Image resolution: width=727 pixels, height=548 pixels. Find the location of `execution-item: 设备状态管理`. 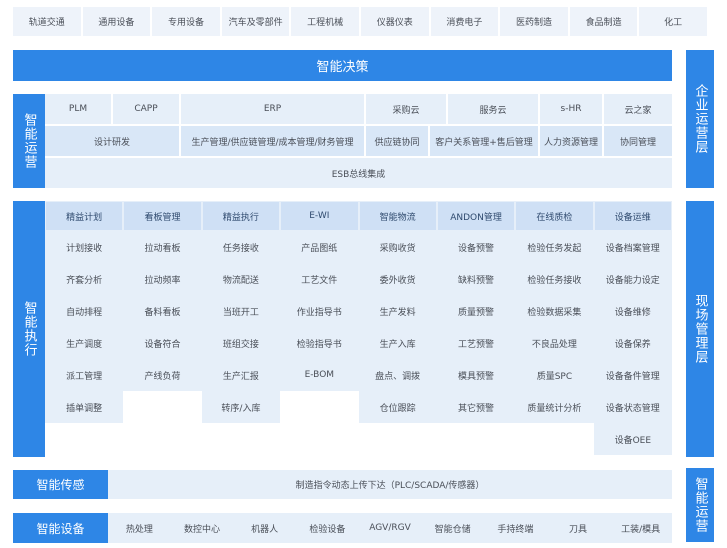

execution-item: 设备状态管理 is located at coordinates (632, 407).